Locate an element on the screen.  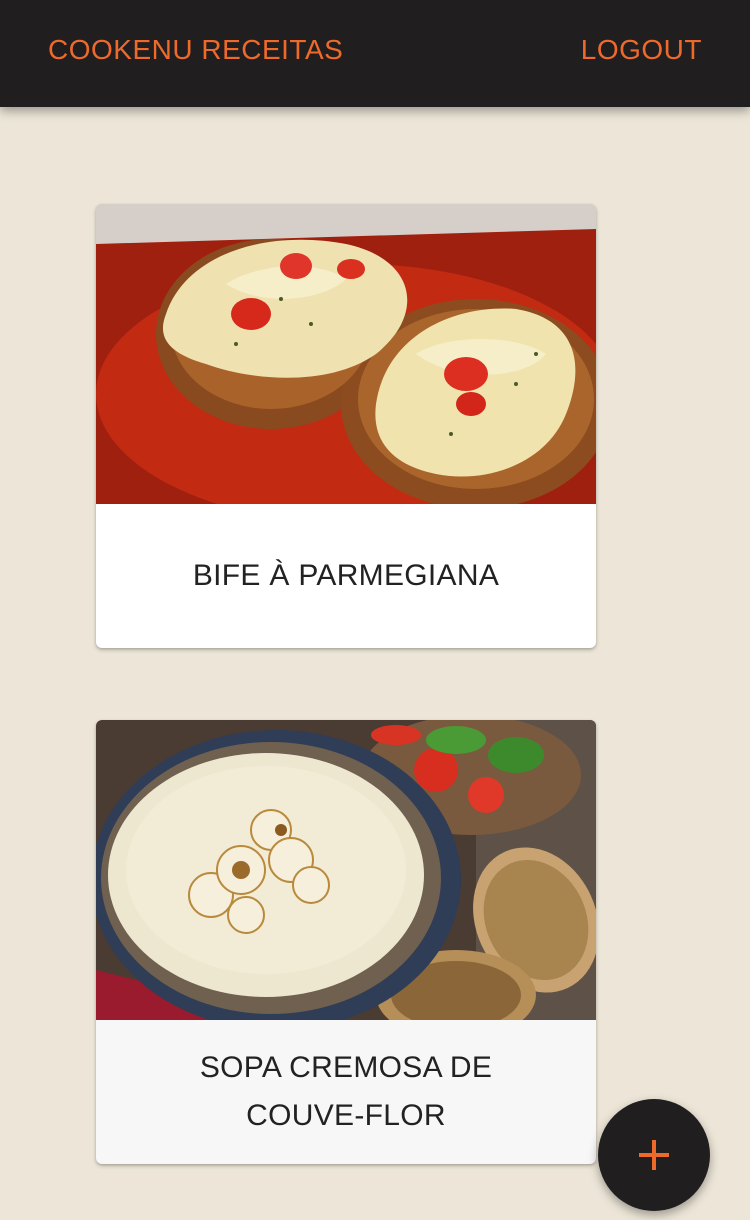
add-recipe-button is located at coordinates (654, 1155).